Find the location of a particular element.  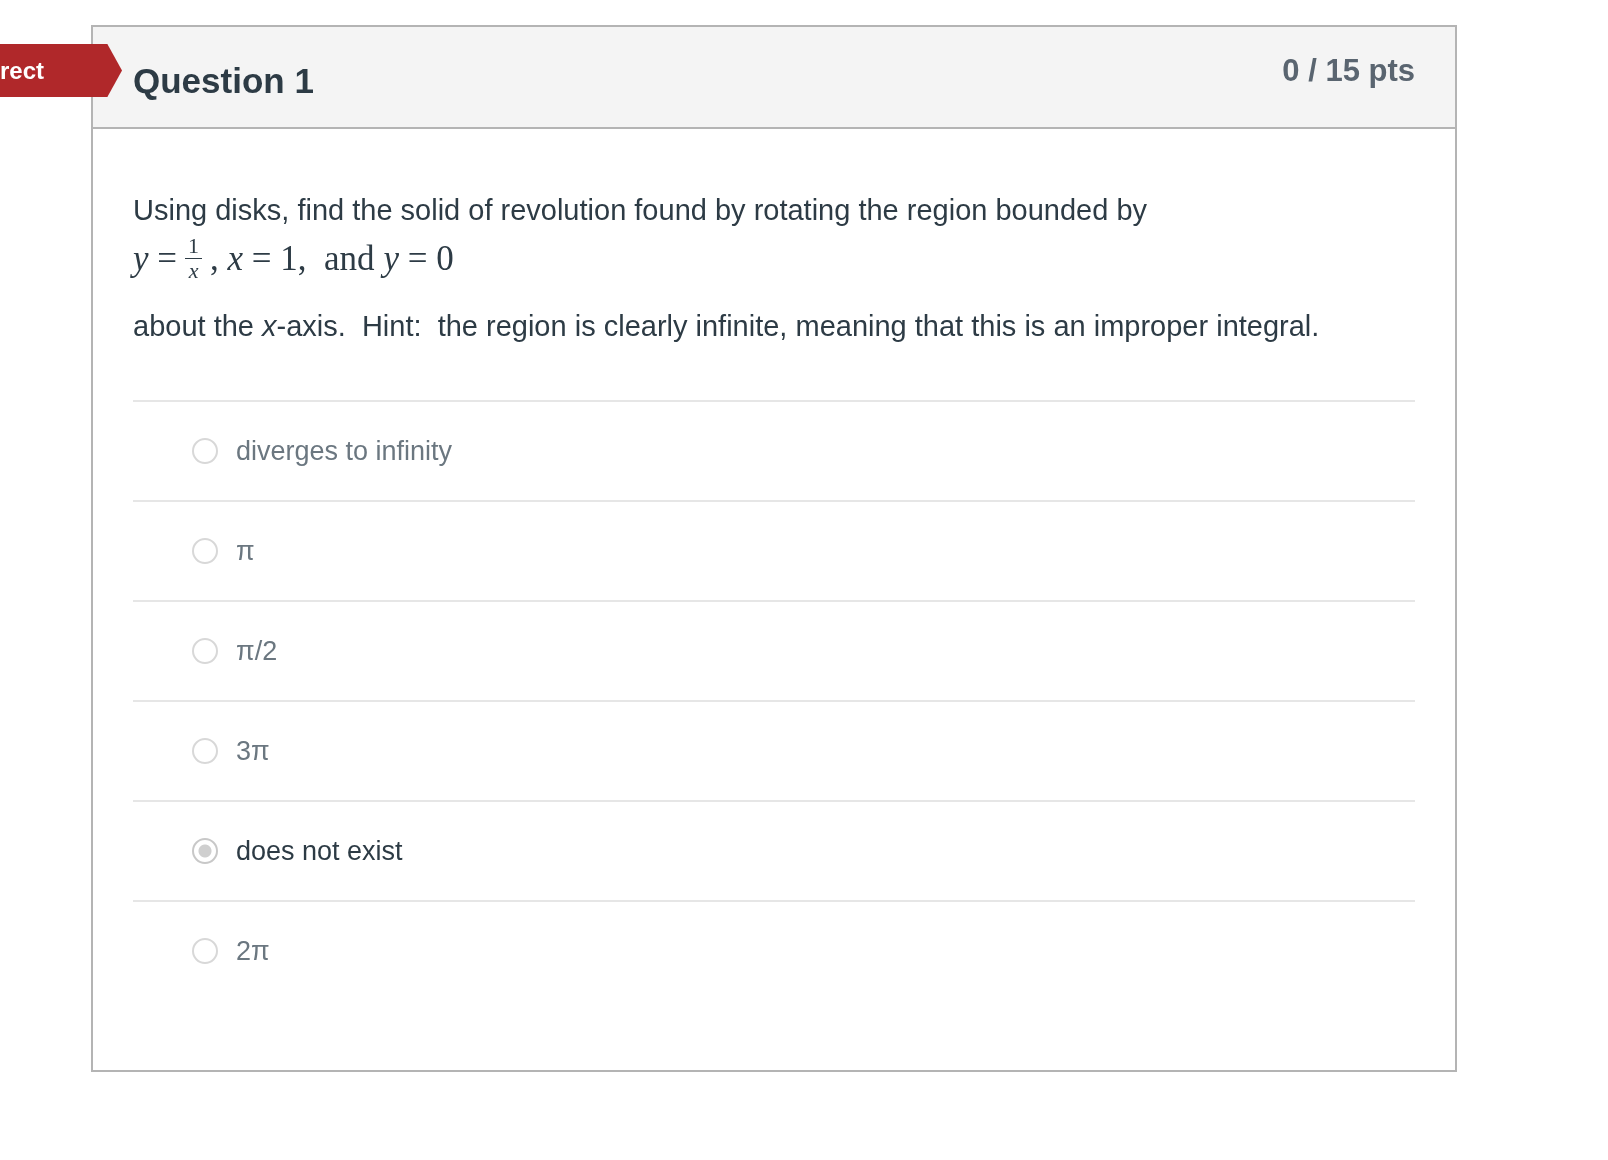

answer-label: 2π is located at coordinates (253, 951).